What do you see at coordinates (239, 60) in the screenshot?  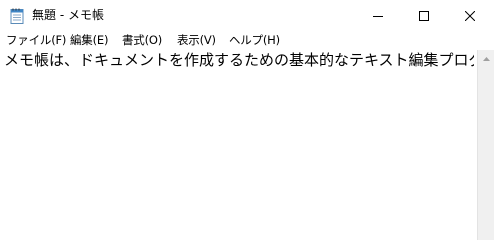 I see `editor-content: メモ帳は、ドキュメントを作成するための基本的なテキスト編集プログラムです。` at bounding box center [239, 60].